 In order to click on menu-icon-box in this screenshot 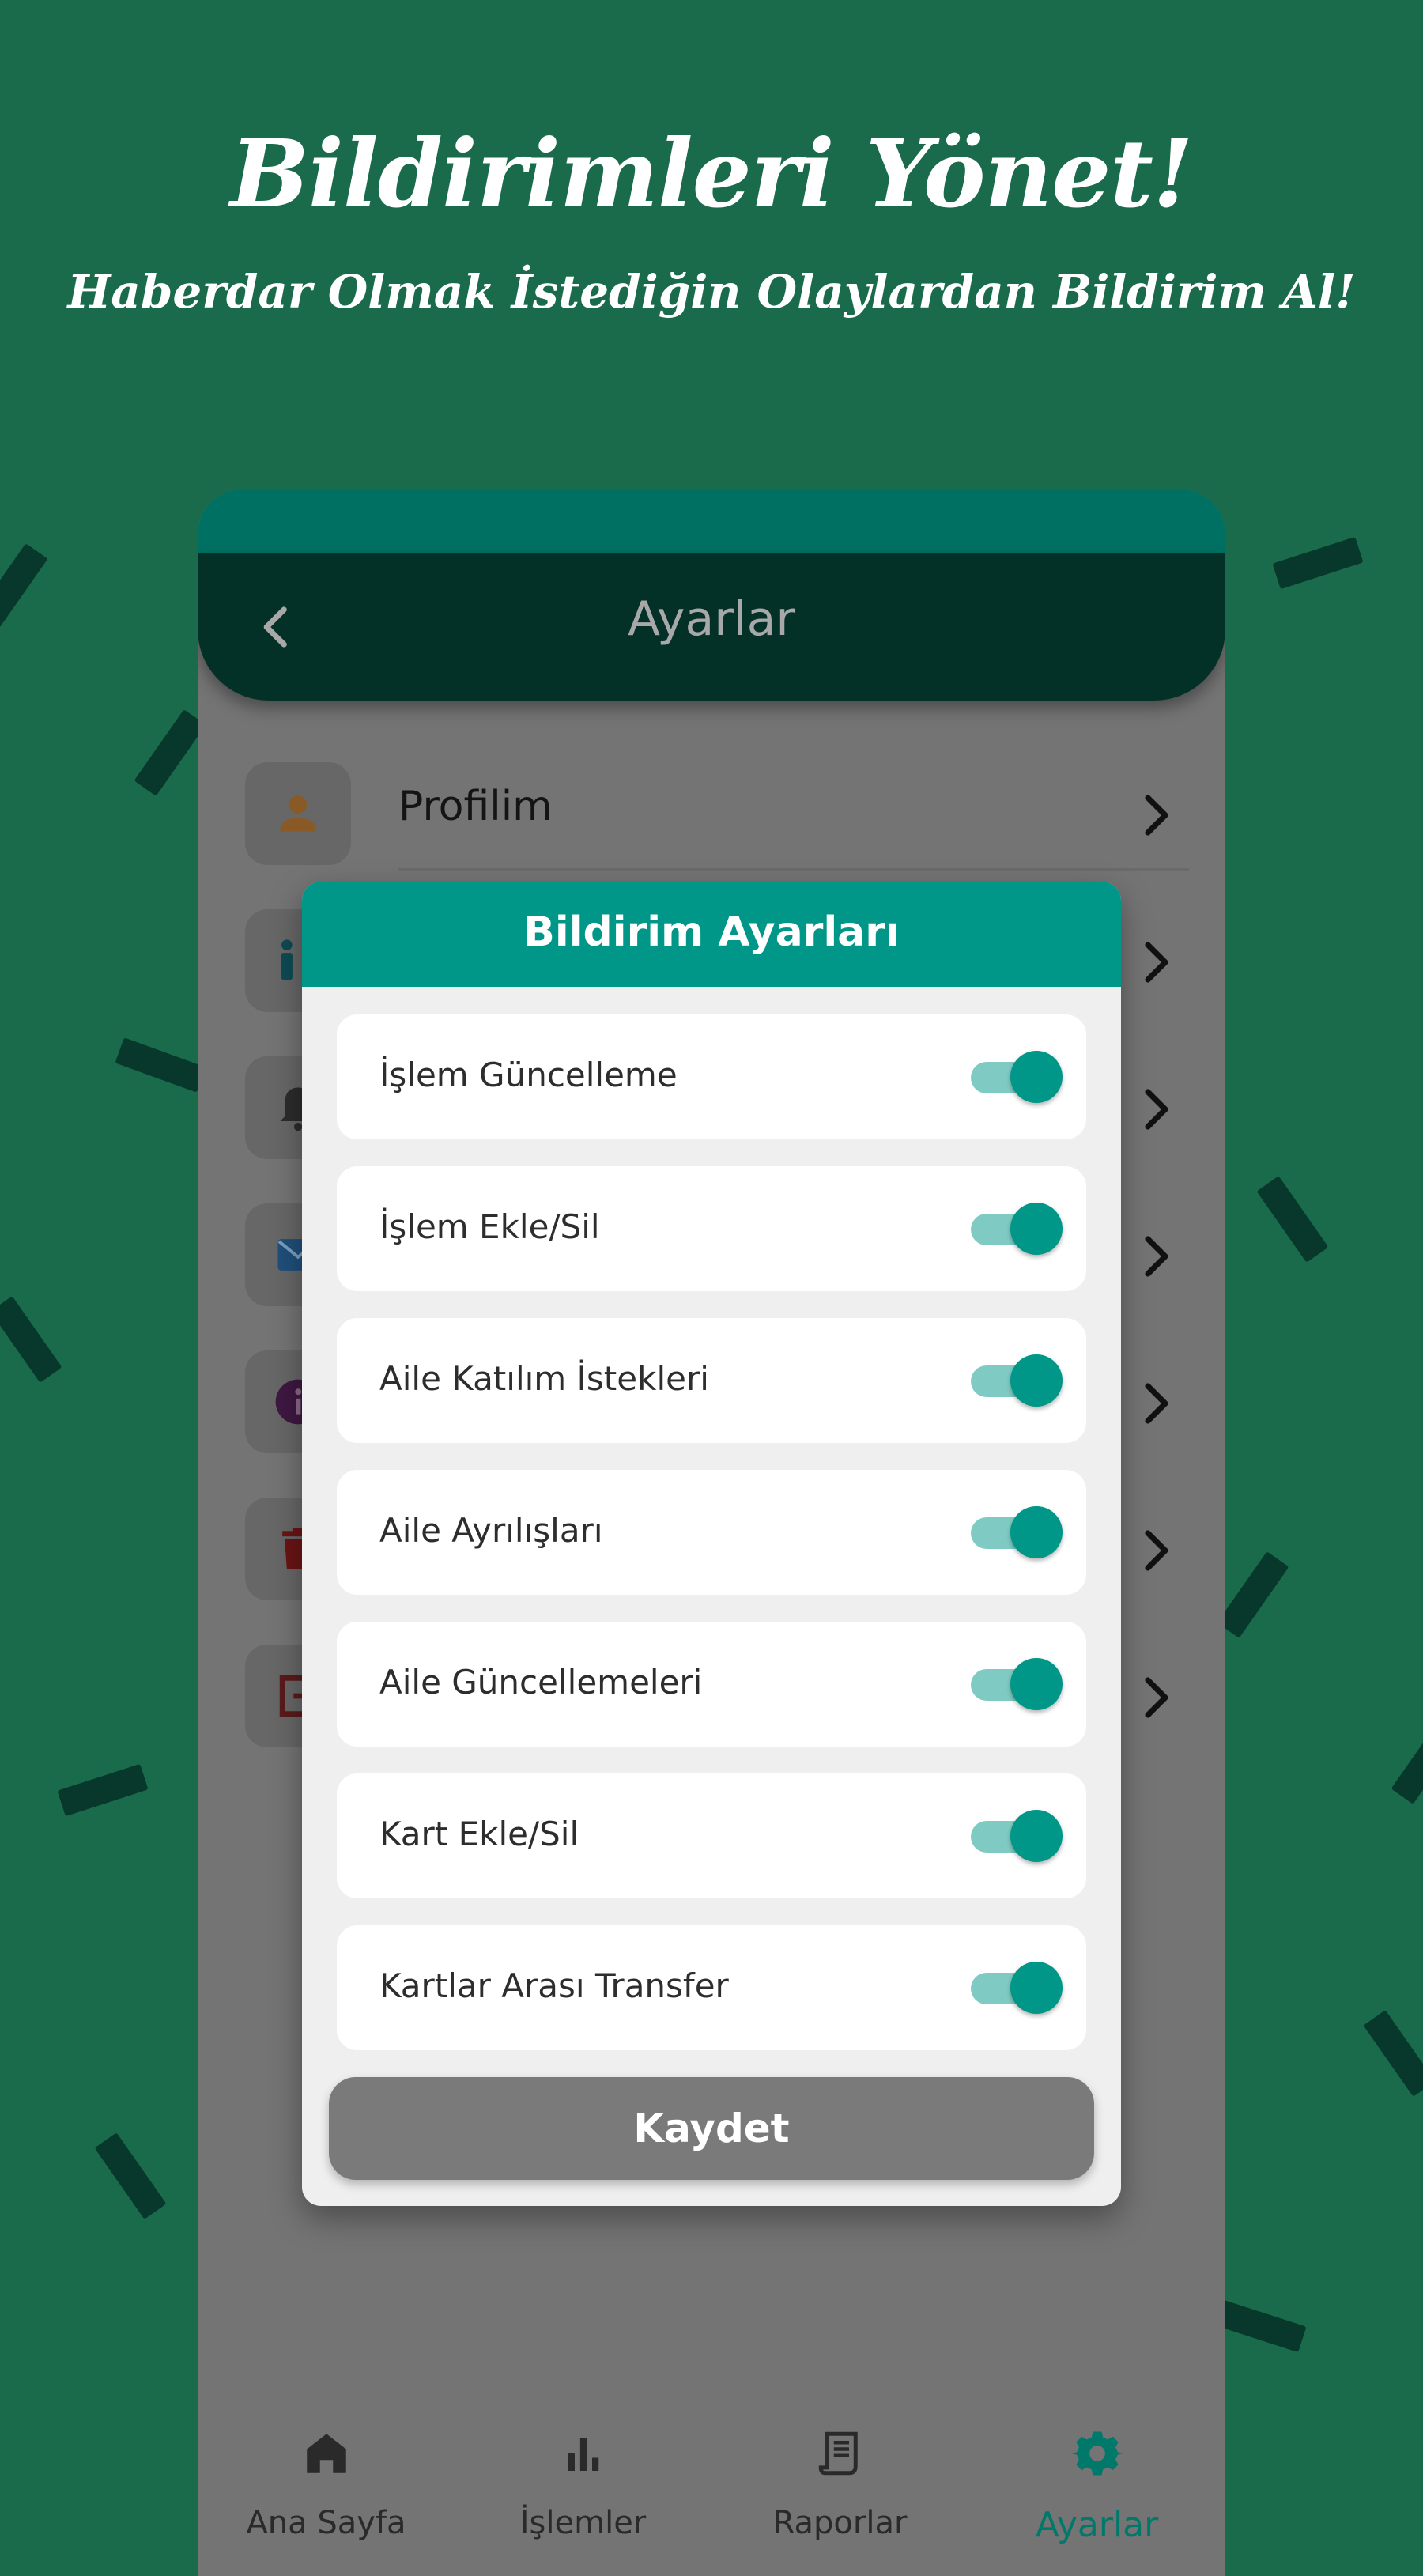, I will do `click(298, 813)`.